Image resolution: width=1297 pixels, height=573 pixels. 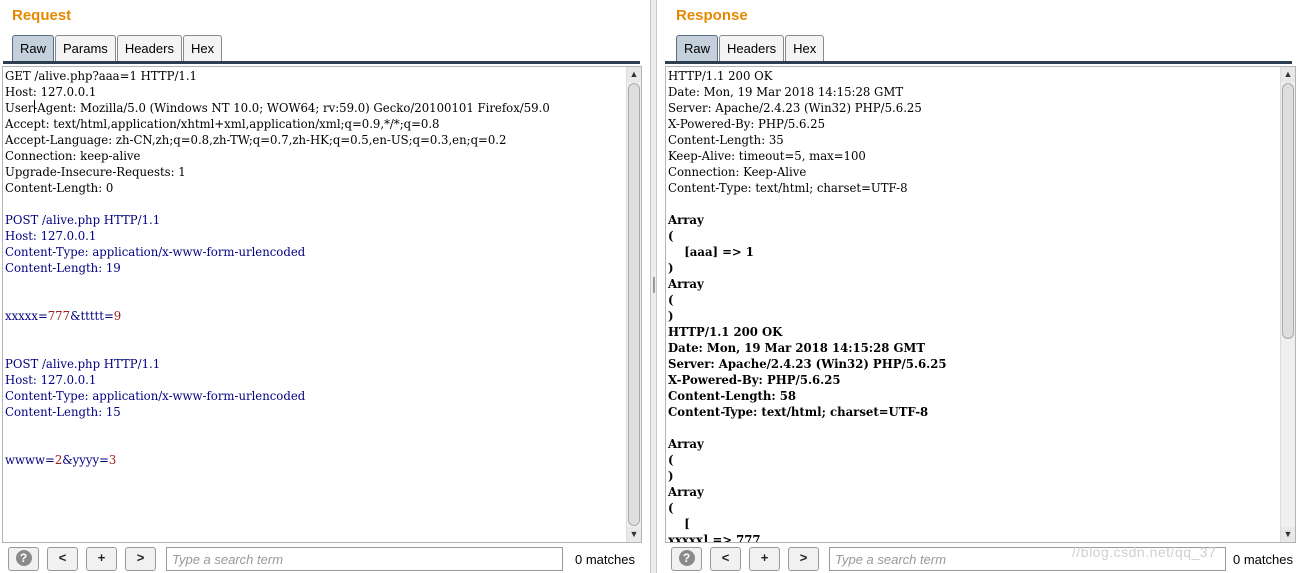 What do you see at coordinates (671, 236) in the screenshot?
I see `code-segment: (` at bounding box center [671, 236].